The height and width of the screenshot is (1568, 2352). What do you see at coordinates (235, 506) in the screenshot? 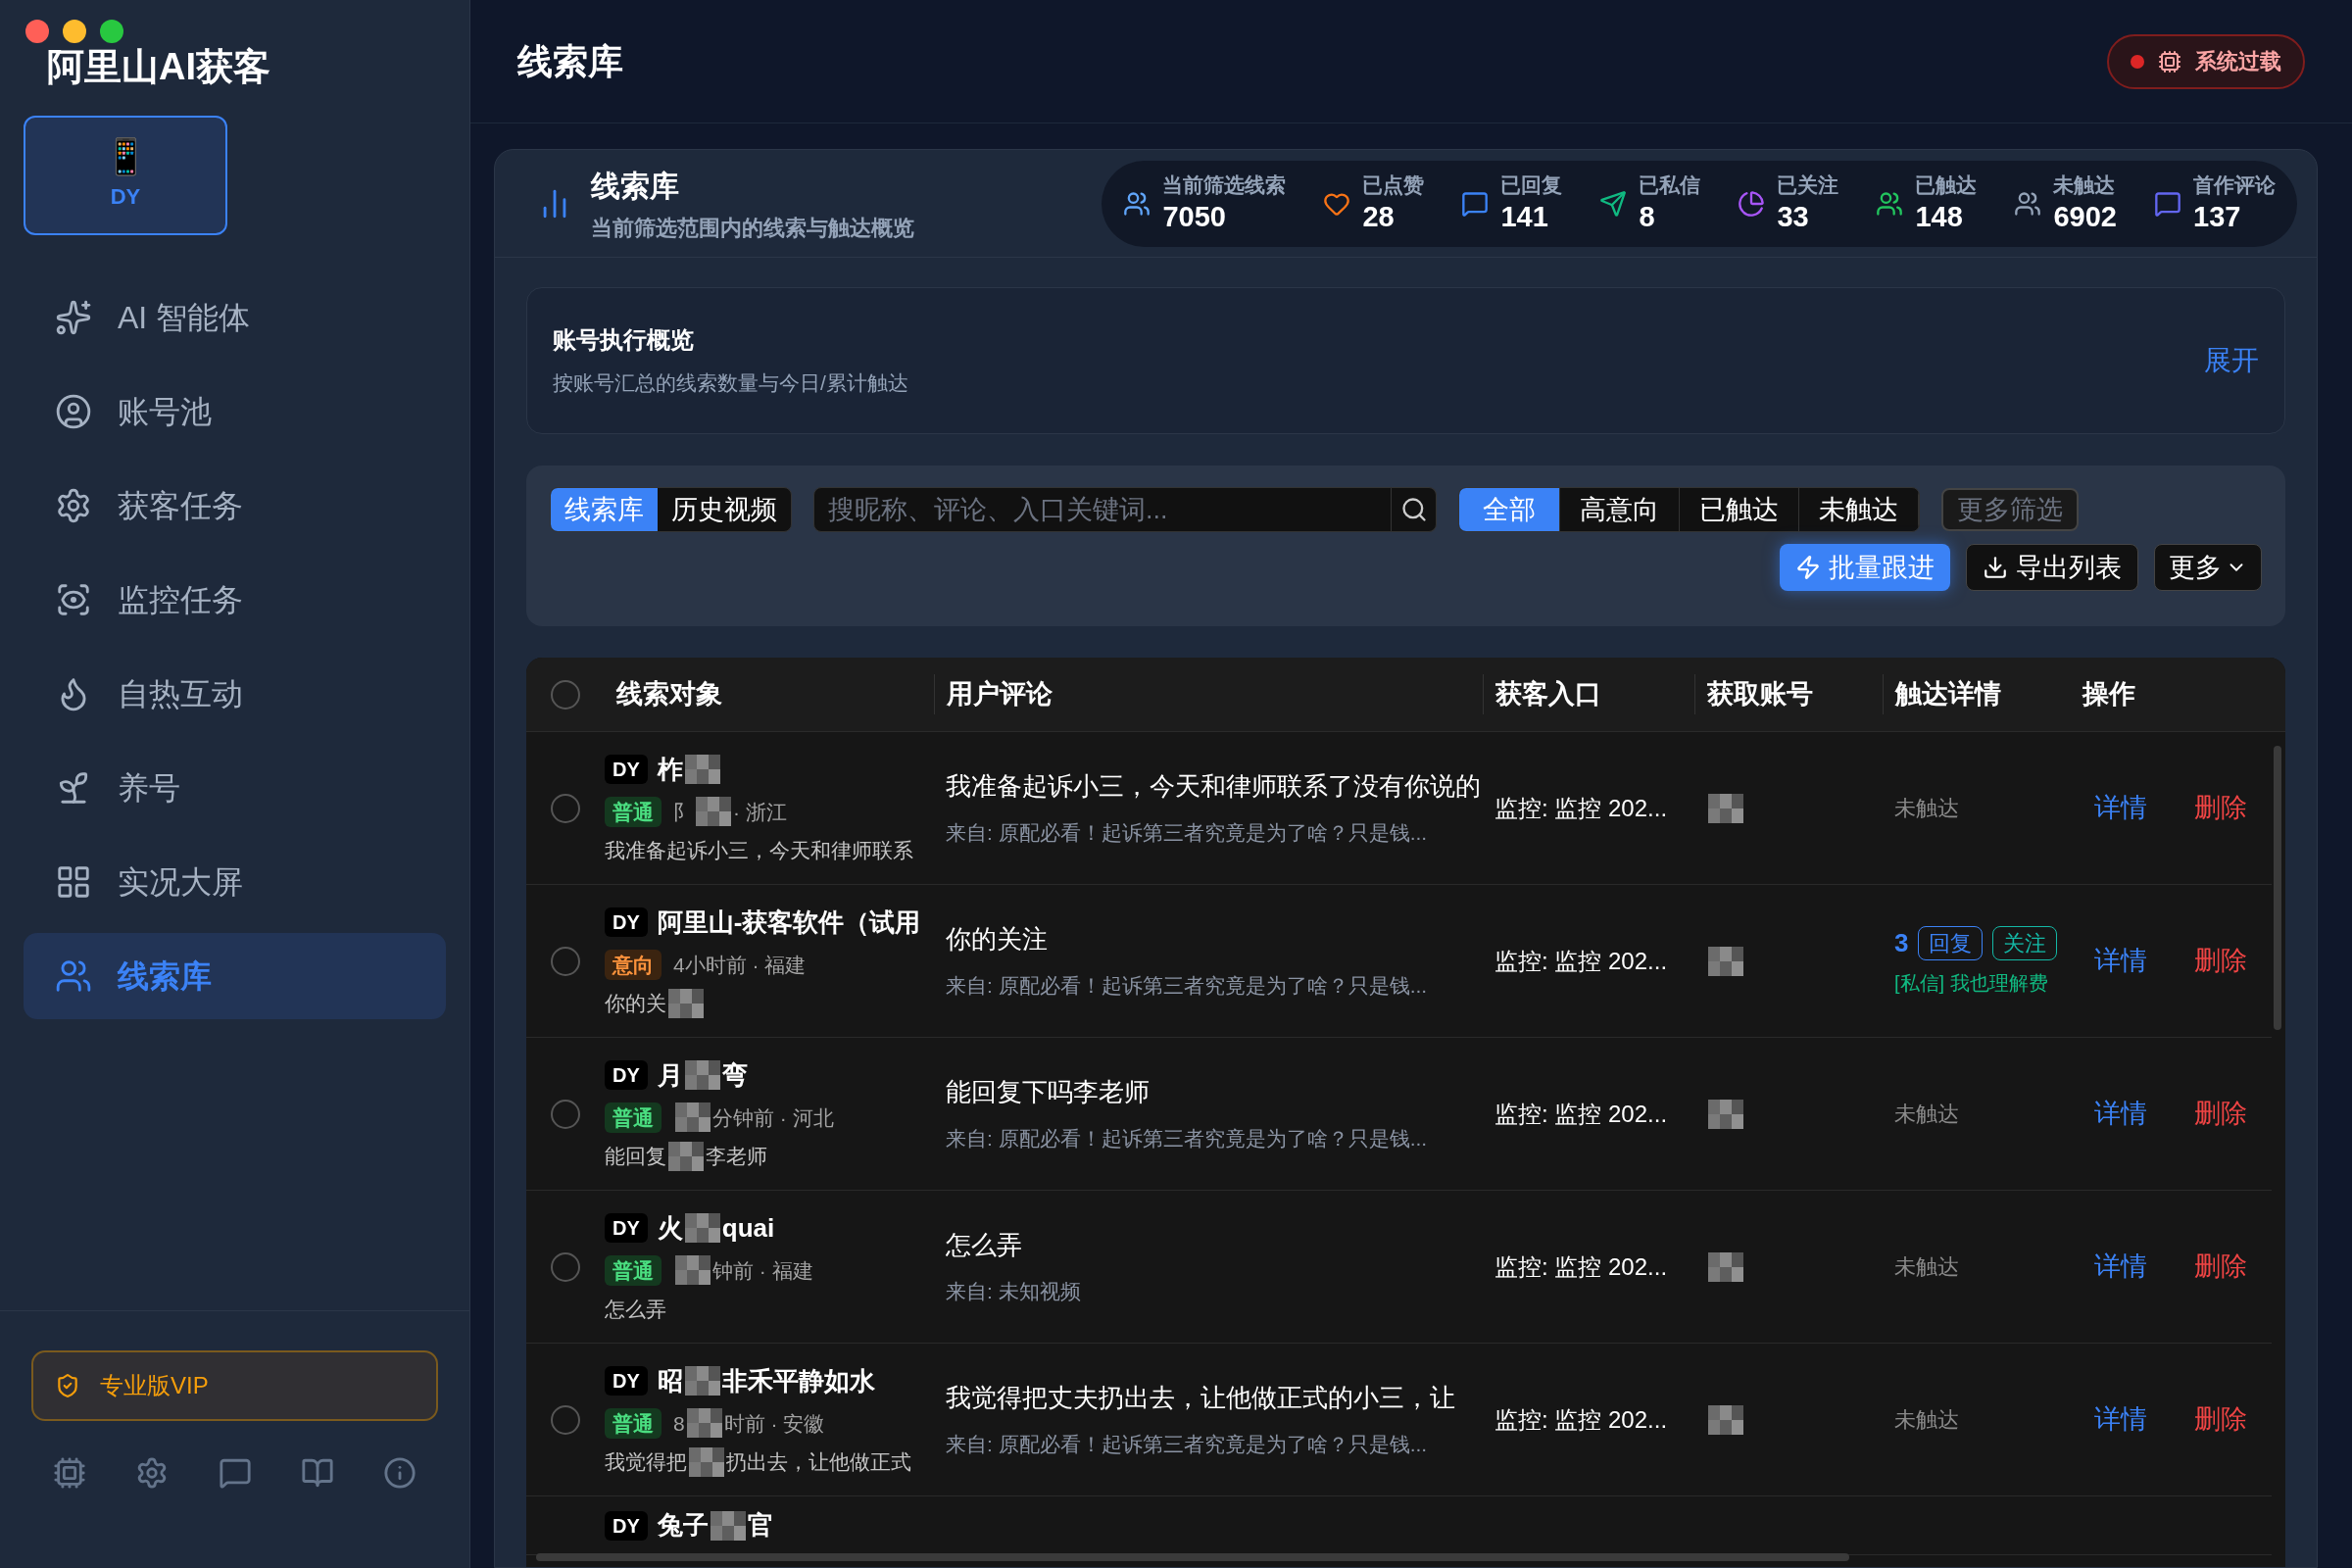
I see `nav-item: 获客任务` at bounding box center [235, 506].